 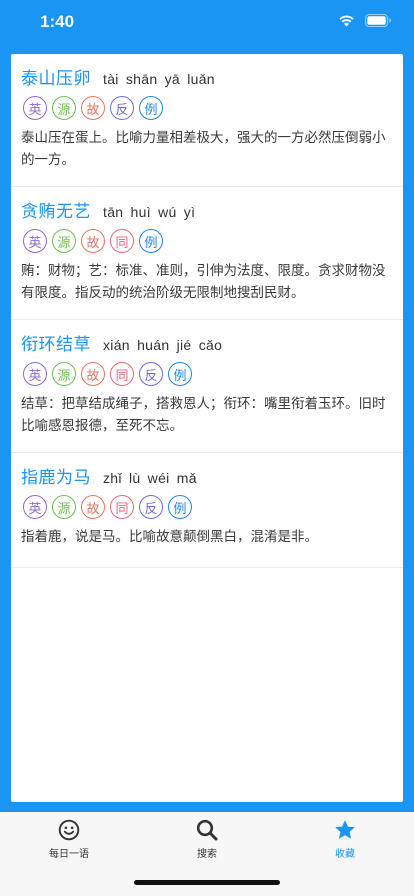 I want to click on smiley-icon, so click(x=69, y=830).